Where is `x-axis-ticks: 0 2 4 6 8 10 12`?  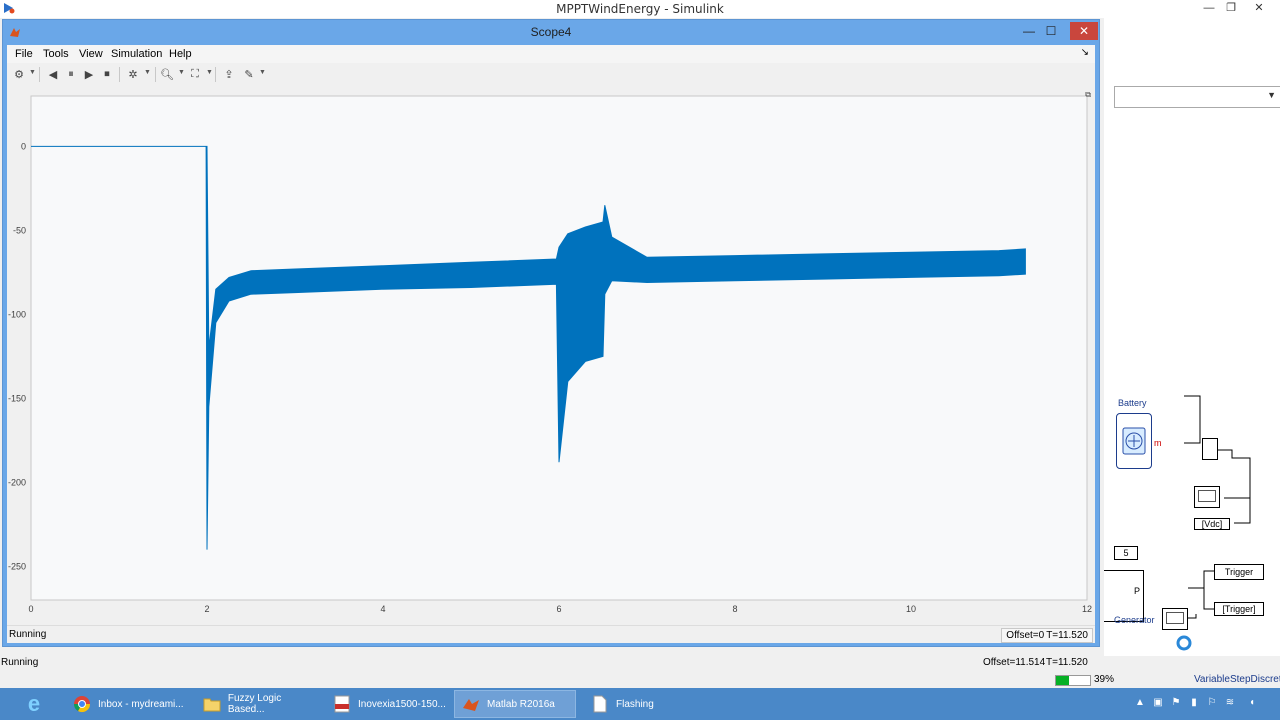 x-axis-ticks: 0 2 4 6 8 10 12 is located at coordinates (560, 609).